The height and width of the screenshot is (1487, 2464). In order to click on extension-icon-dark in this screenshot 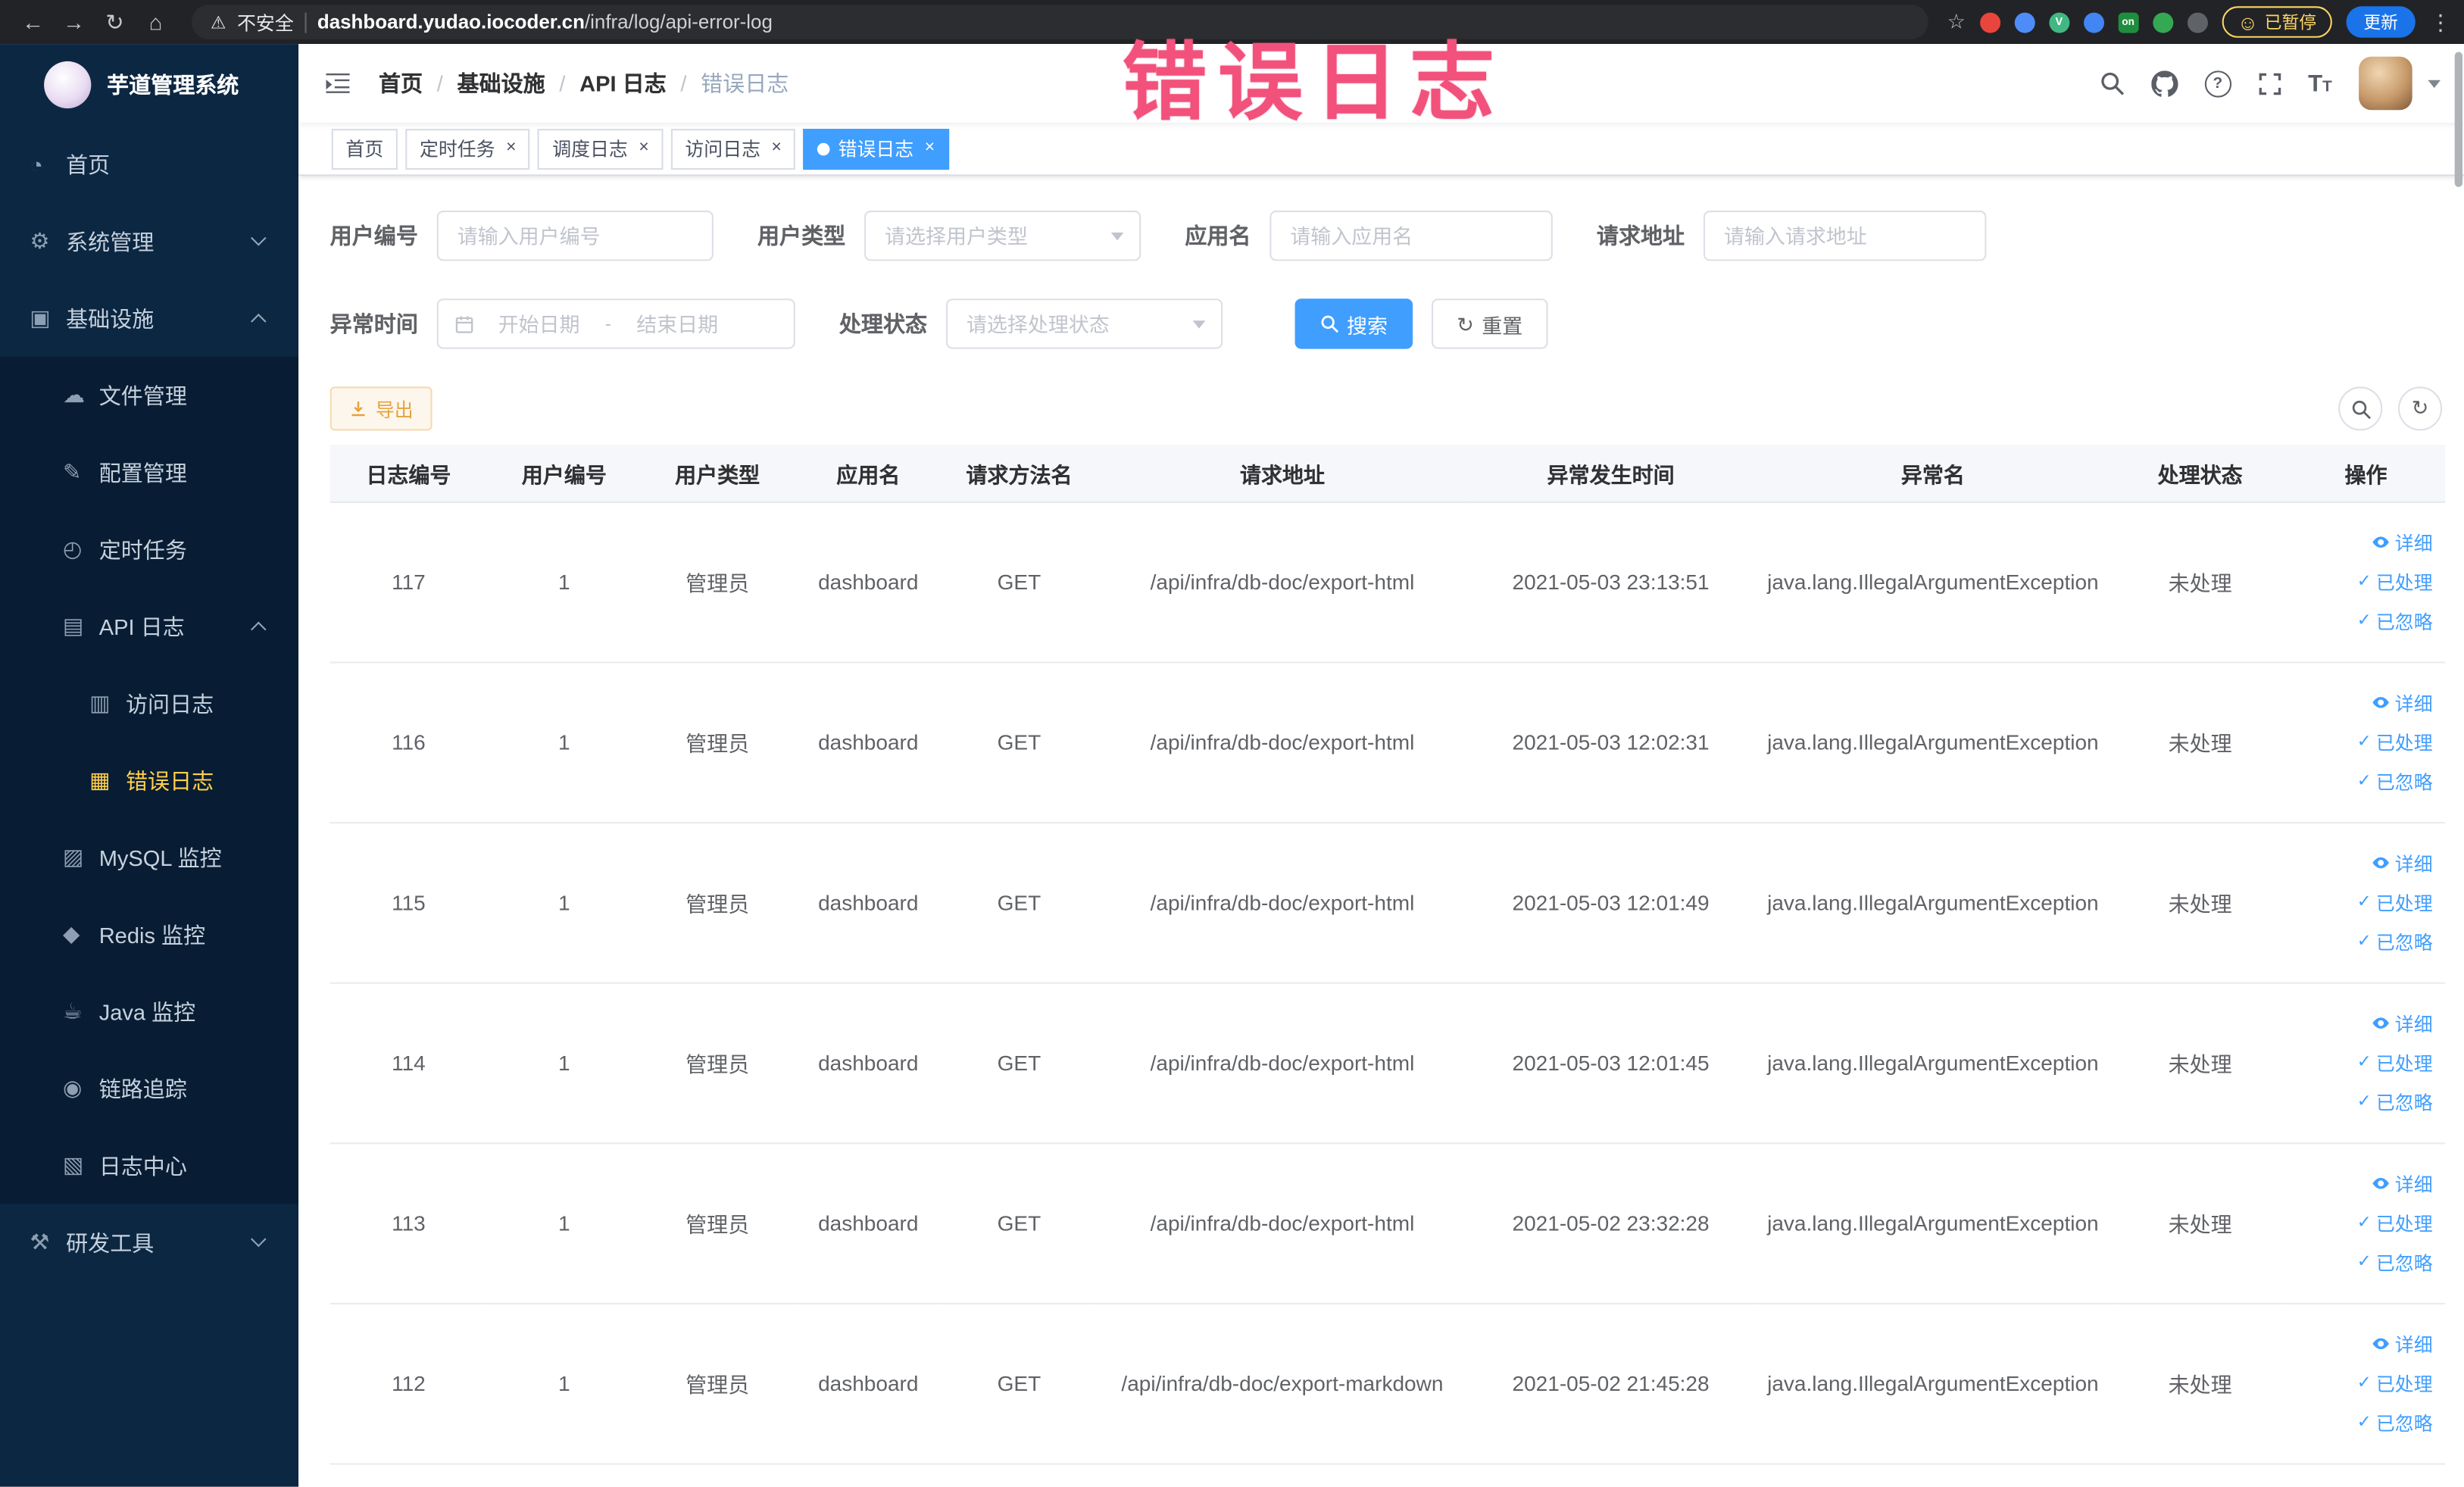, I will do `click(2197, 22)`.